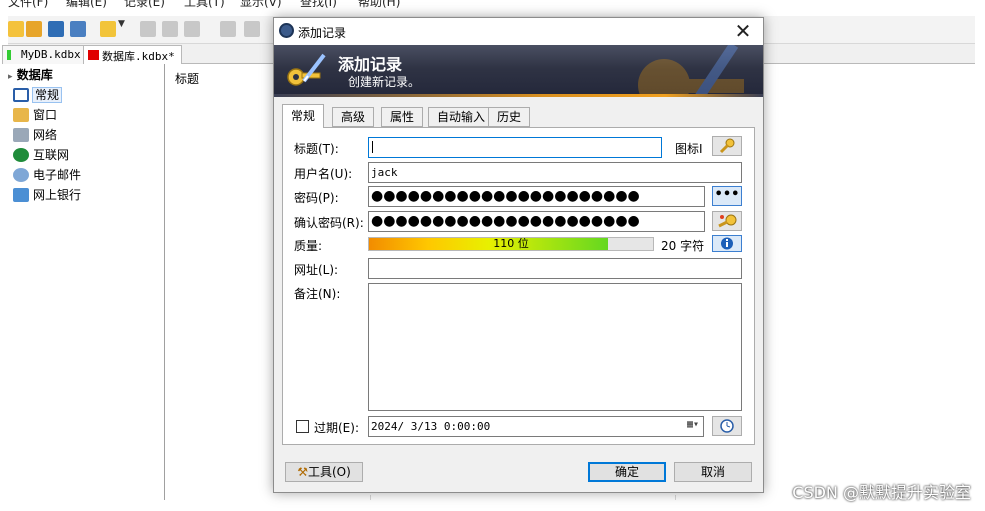  I want to click on lock-workspace-icon, so click(252, 29).